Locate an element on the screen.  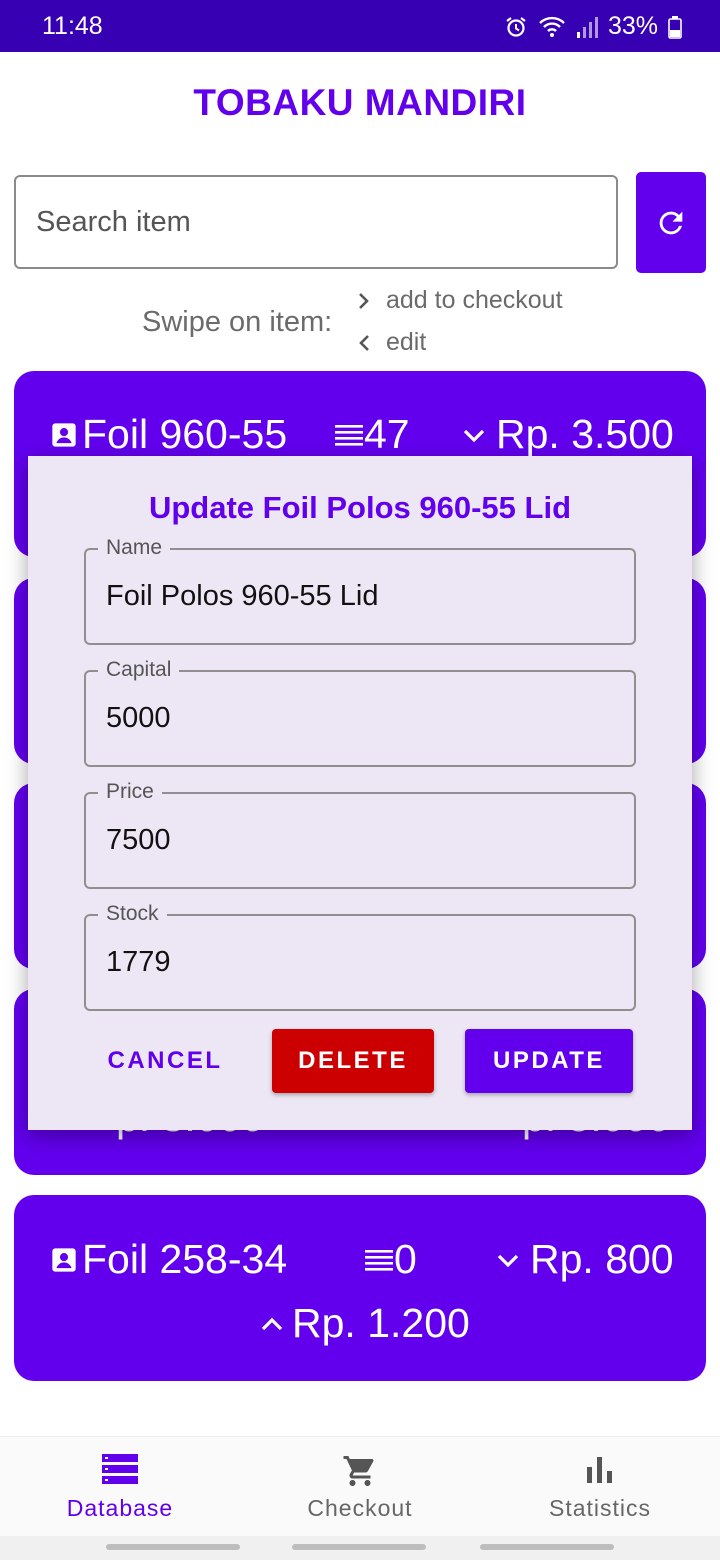
wifi-icon is located at coordinates (552, 26).